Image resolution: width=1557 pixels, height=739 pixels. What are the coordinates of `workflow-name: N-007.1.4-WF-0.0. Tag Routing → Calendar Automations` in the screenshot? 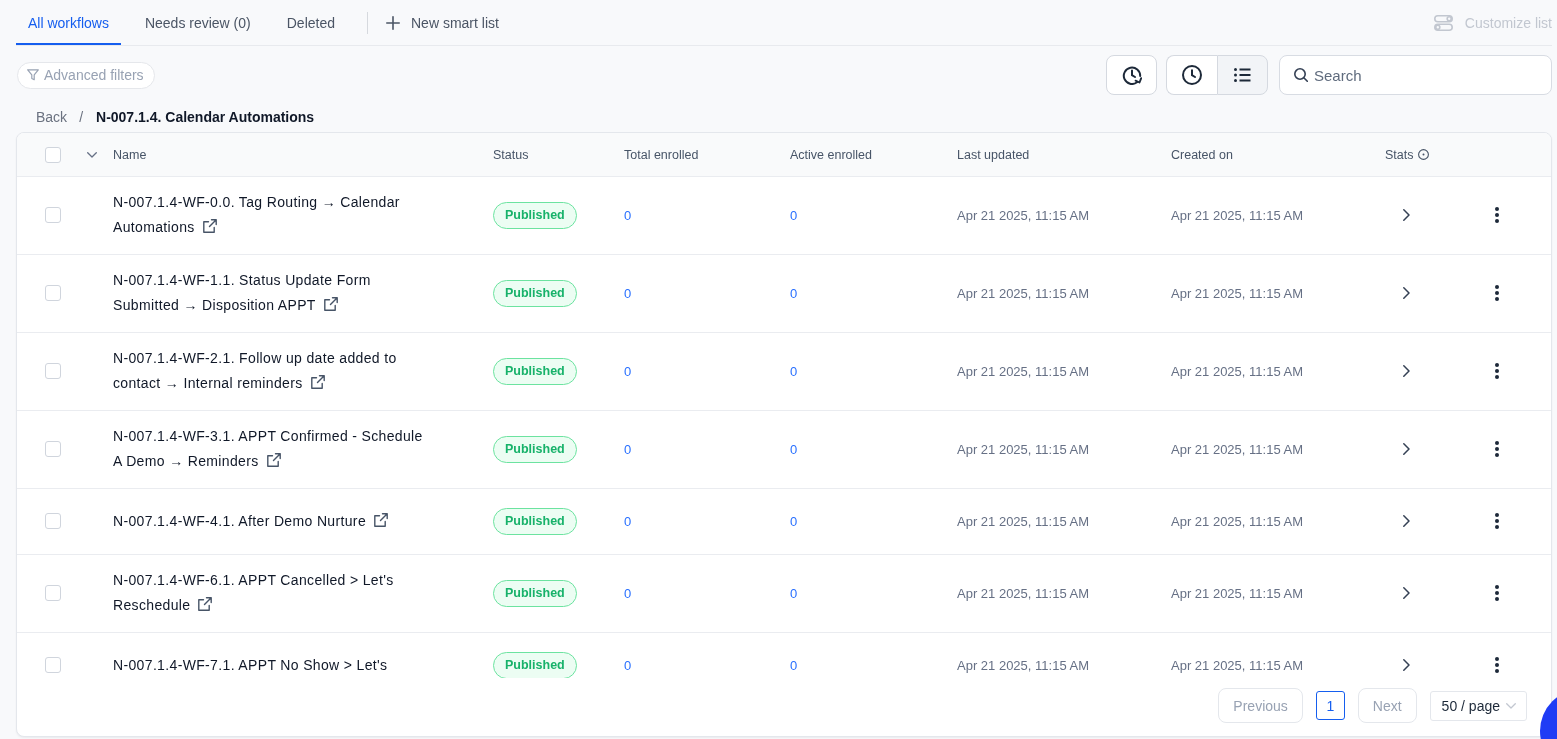 It's located at (271, 215).